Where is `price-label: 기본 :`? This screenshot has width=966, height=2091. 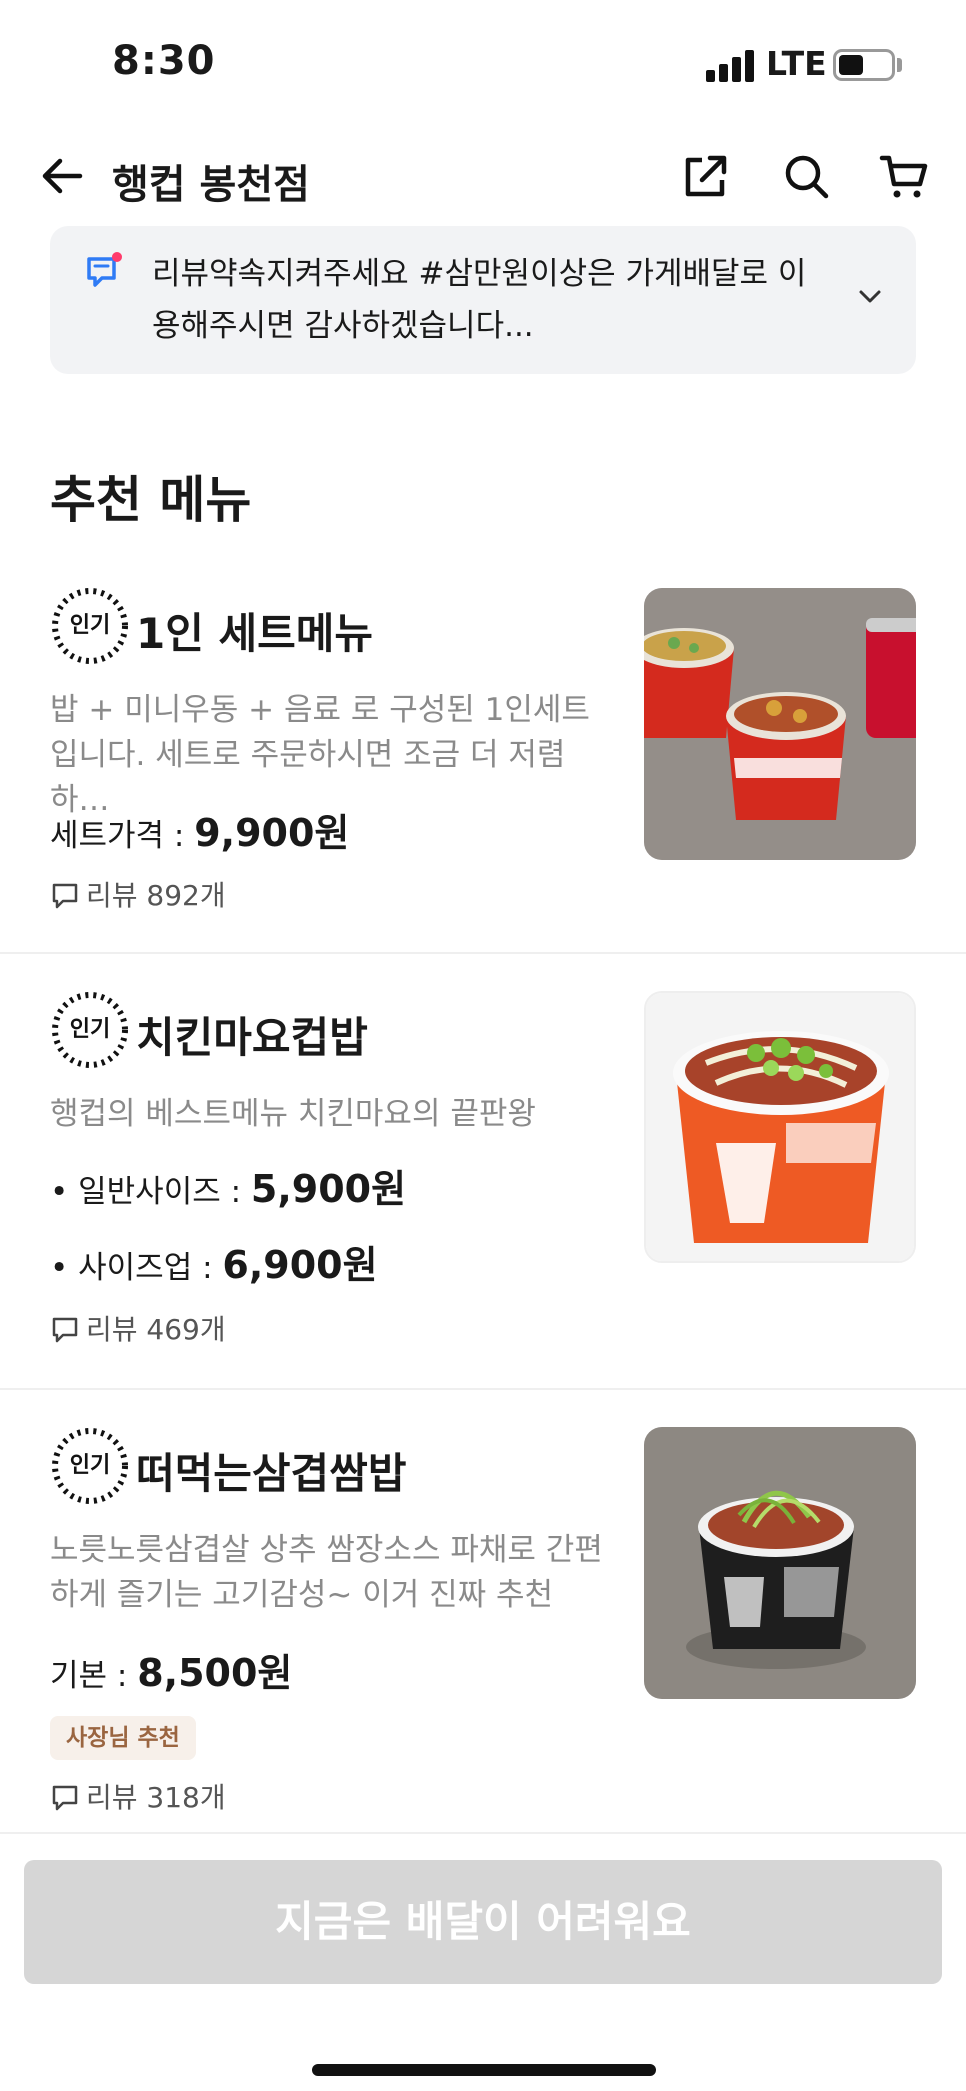 price-label: 기본 : is located at coordinates (94, 1676).